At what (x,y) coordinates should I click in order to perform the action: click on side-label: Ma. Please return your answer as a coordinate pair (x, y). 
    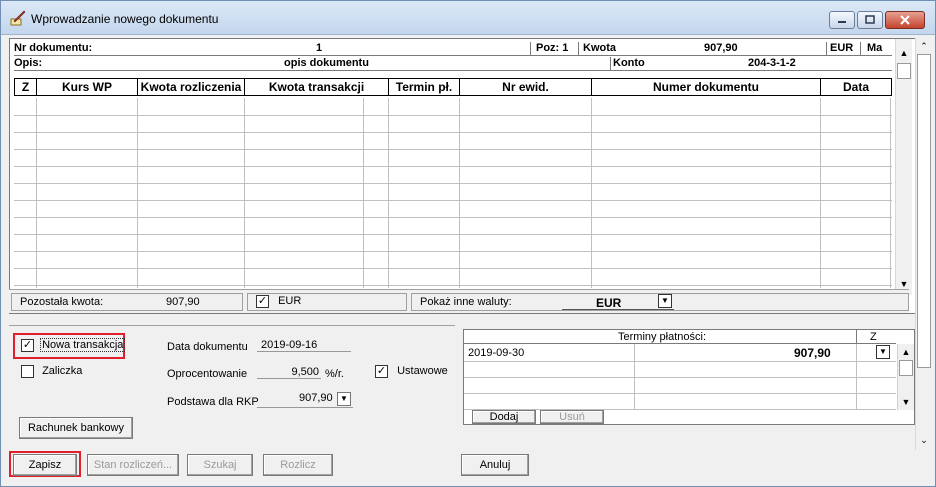
    Looking at the image, I should click on (875, 48).